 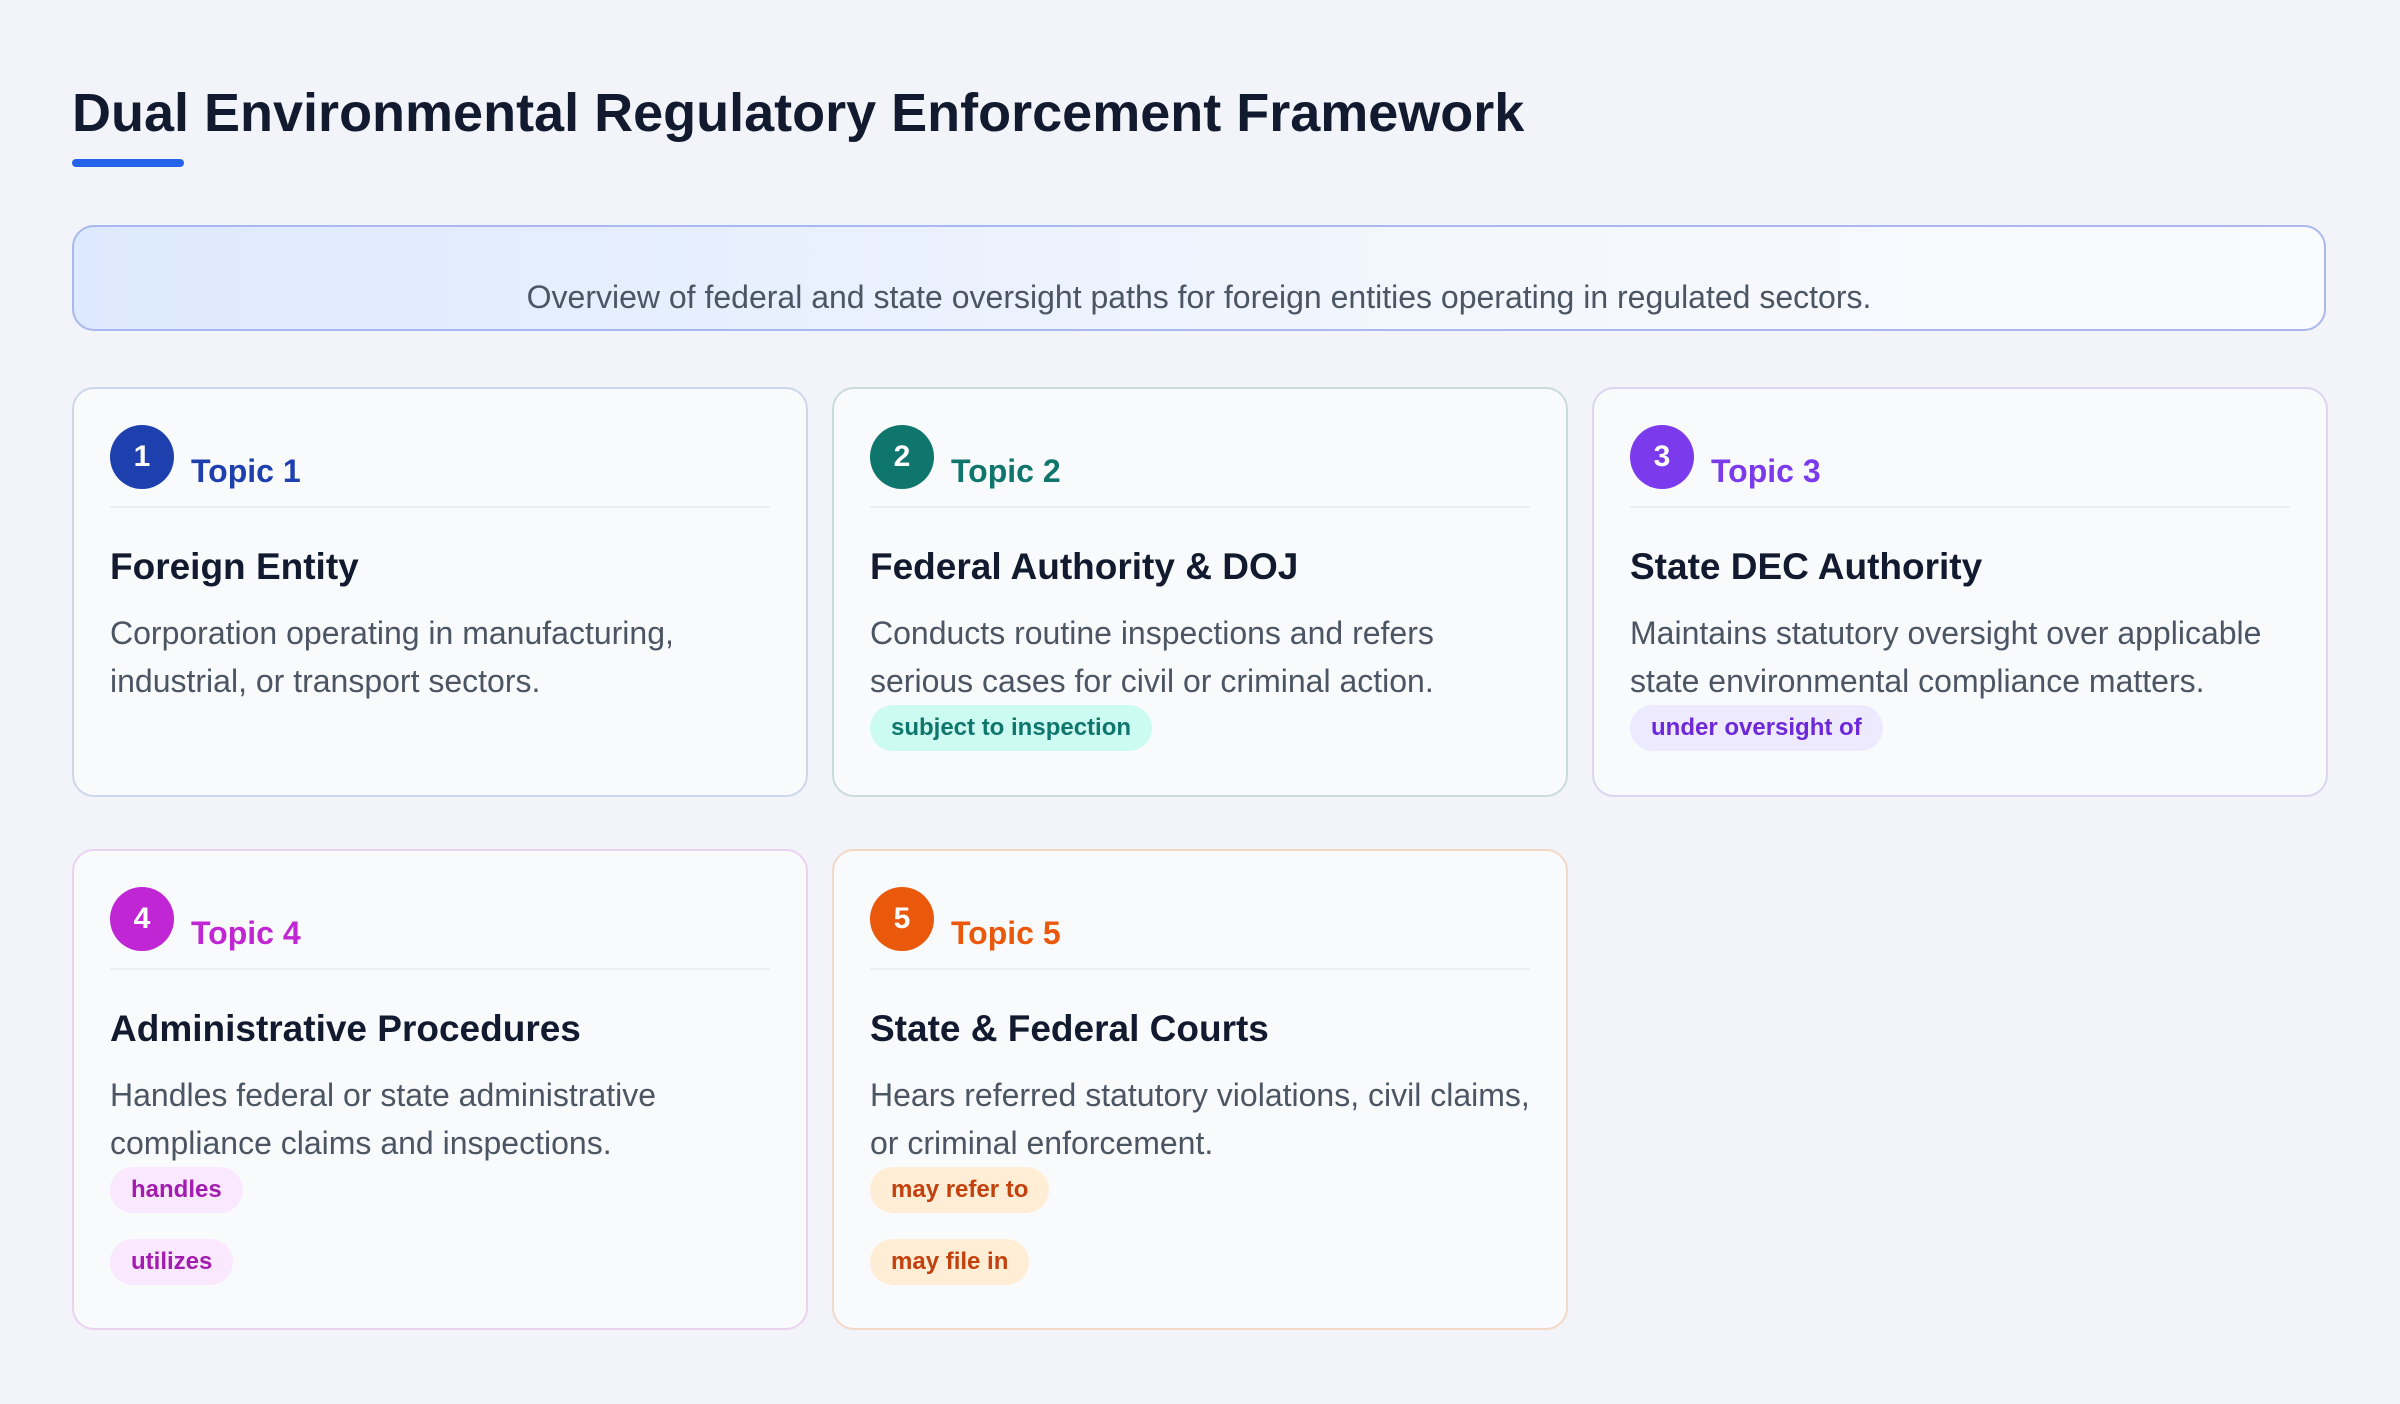 I want to click on topic-label: Topic 2, so click(x=1006, y=471).